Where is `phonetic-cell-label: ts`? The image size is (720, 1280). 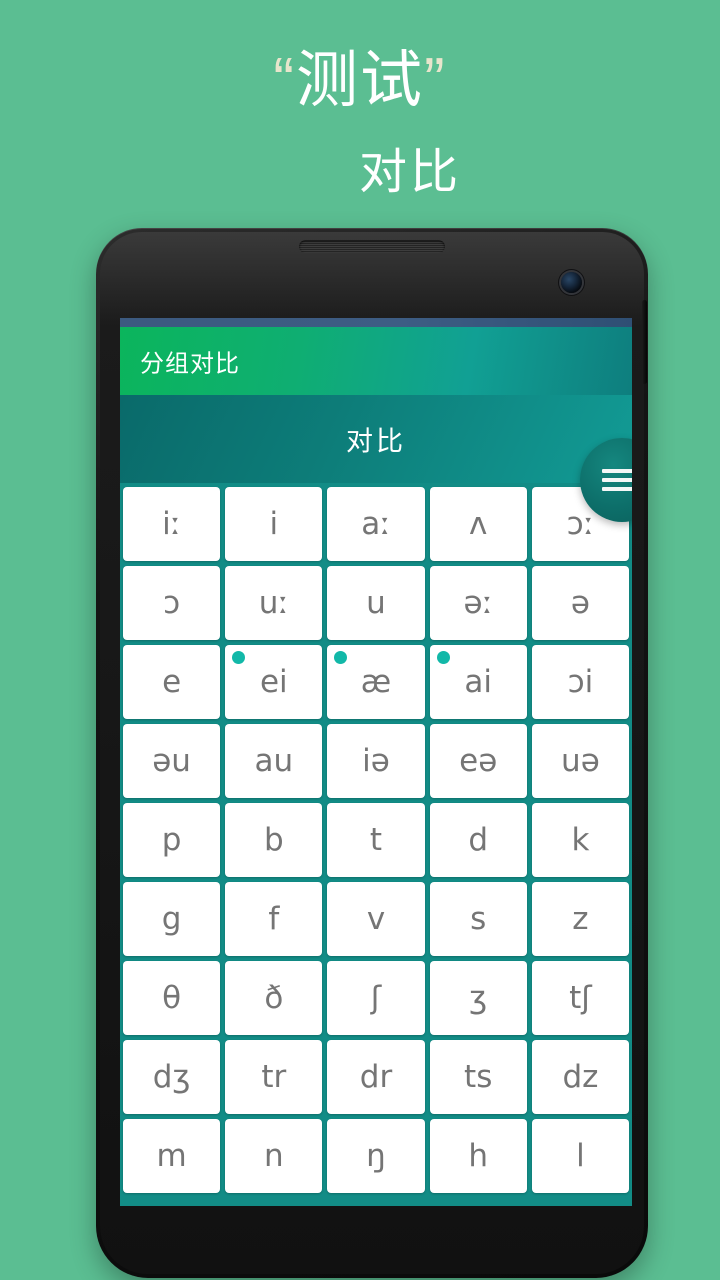
phonetic-cell-label: ts is located at coordinates (478, 1076).